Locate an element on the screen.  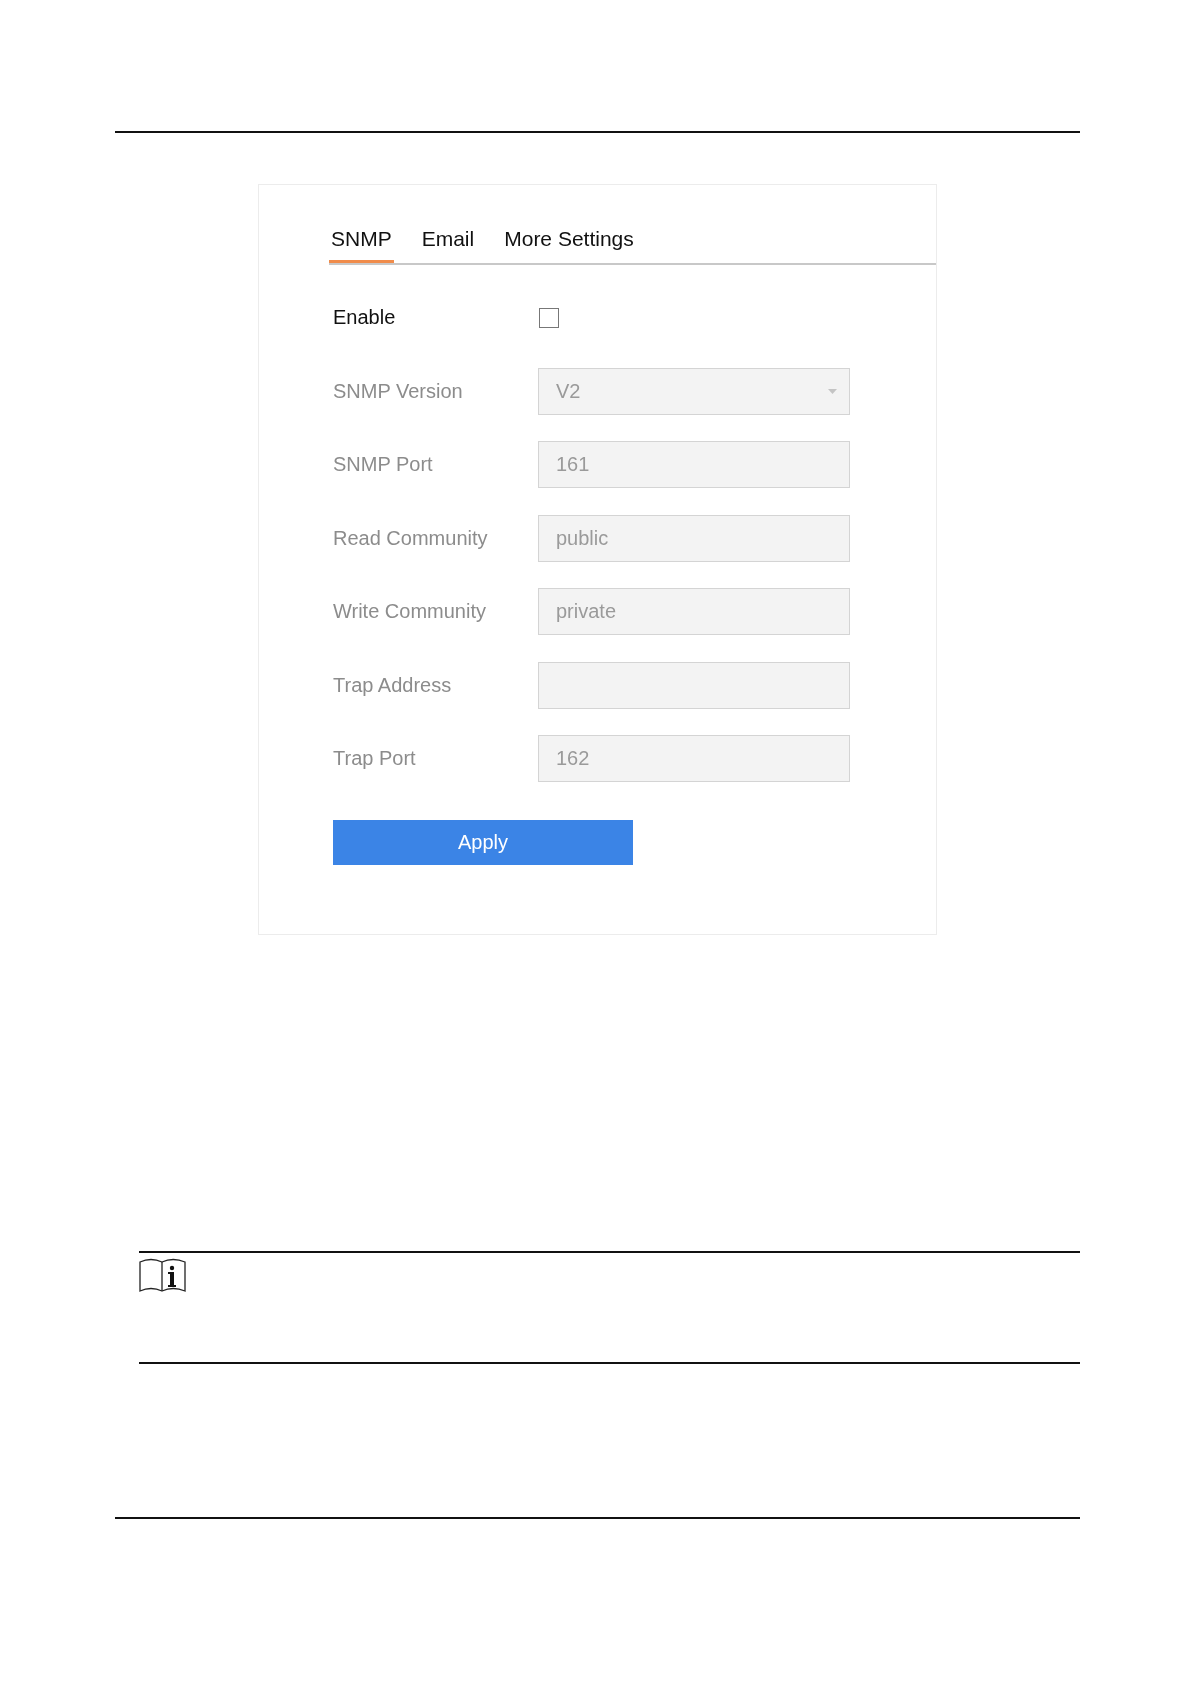
caret-icon is located at coordinates (832, 391).